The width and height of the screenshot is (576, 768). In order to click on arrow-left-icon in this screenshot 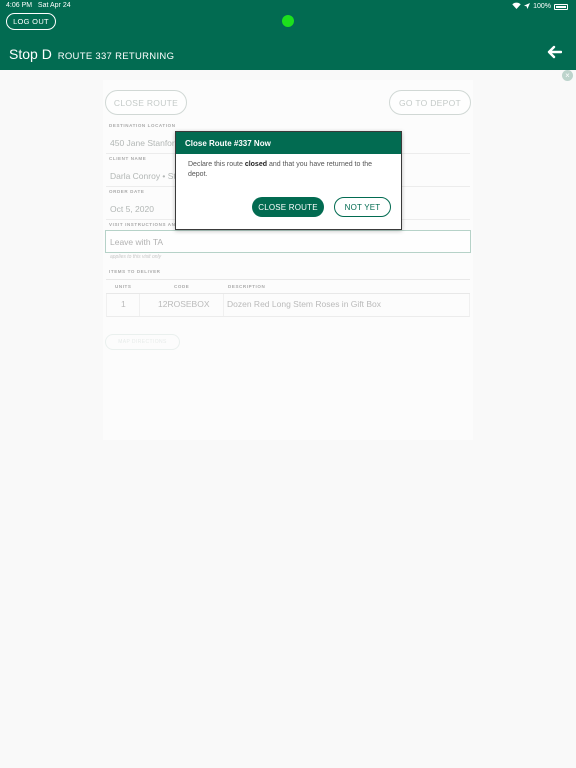, I will do `click(554, 52)`.